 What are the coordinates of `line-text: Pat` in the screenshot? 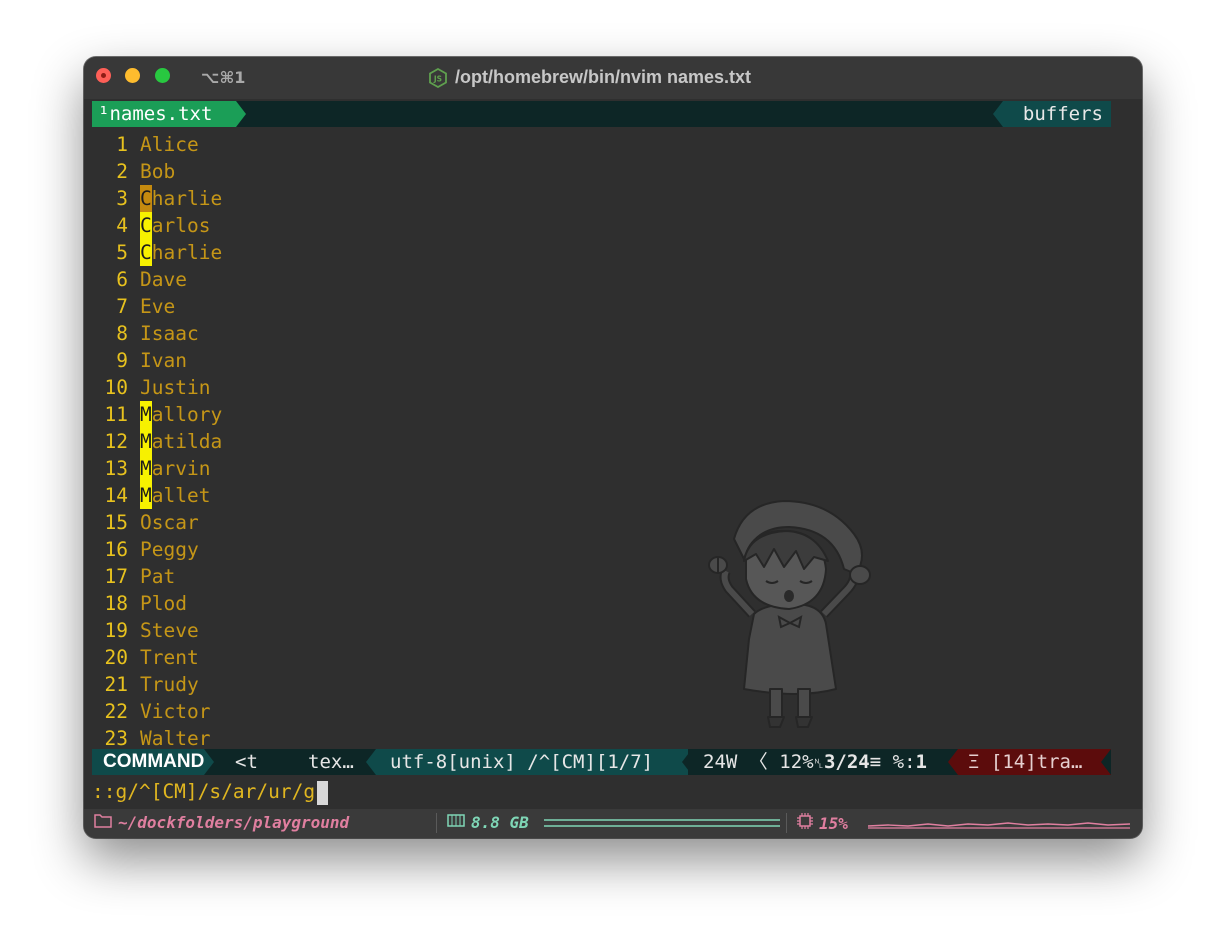 It's located at (158, 576).